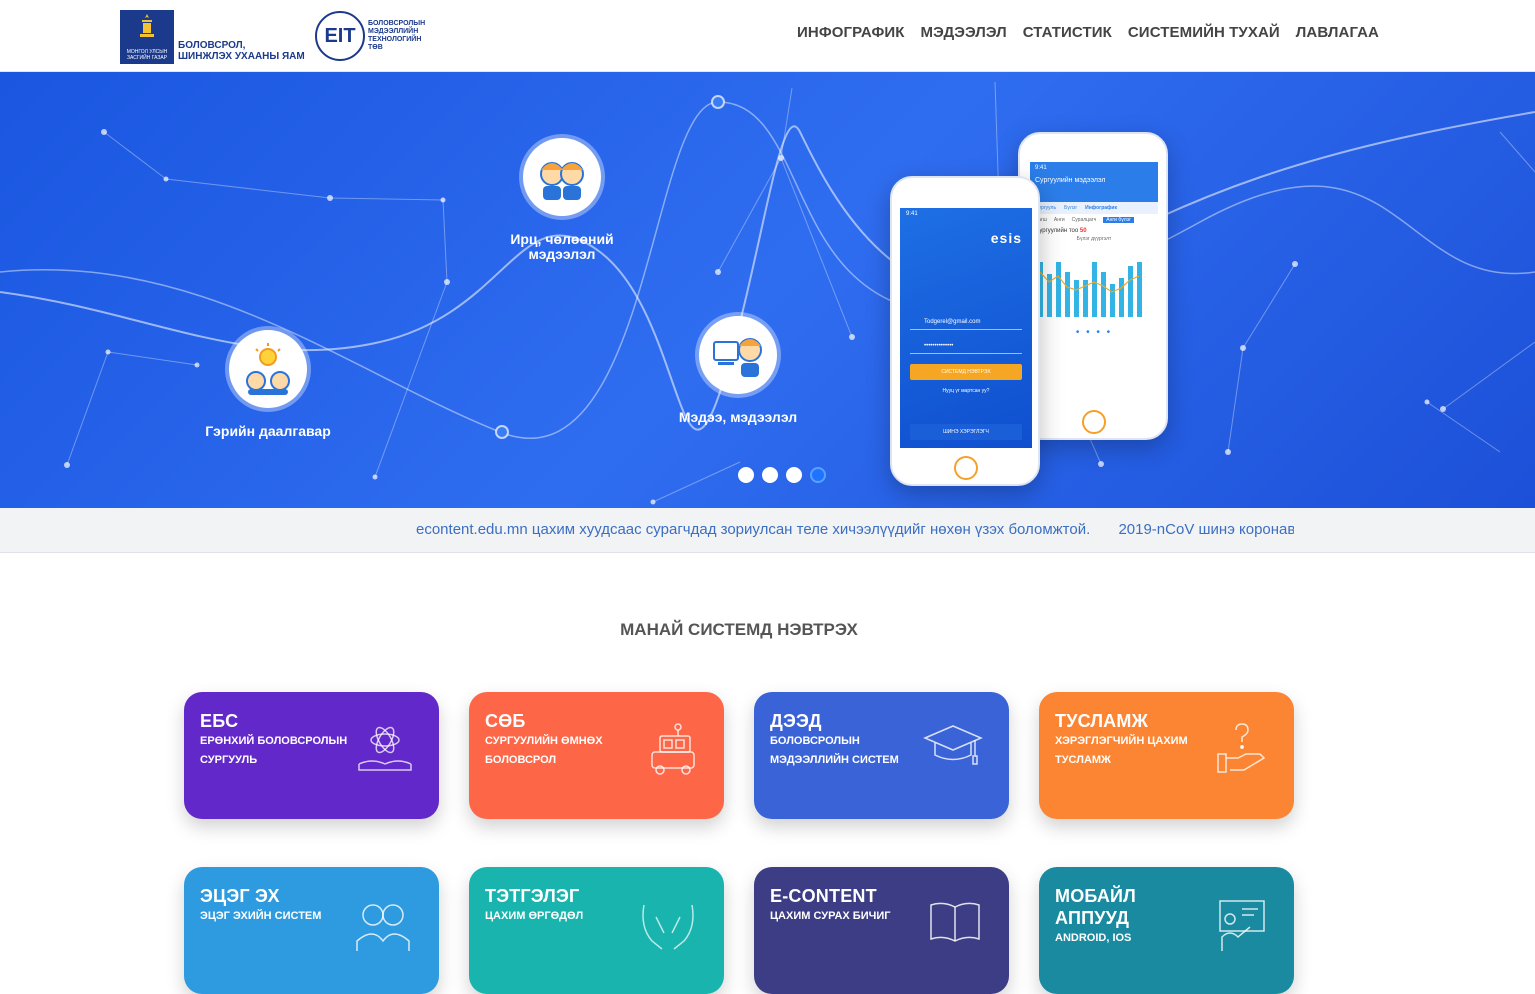 The width and height of the screenshot is (1535, 994). Describe the element at coordinates (881, 930) in the screenshot. I see `card-econtent: E-CONTENT ЦАХИМ СУРАХ БИЧИГ` at that location.